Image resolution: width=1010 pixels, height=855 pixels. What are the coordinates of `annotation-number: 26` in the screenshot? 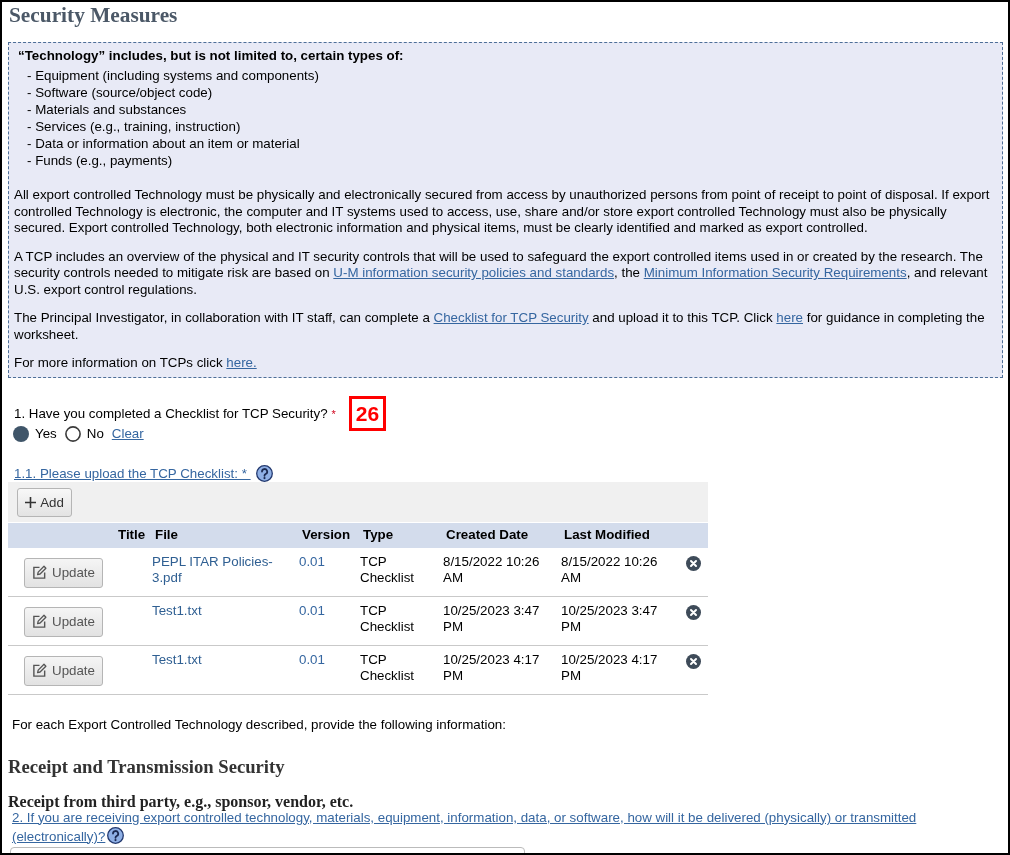 It's located at (367, 413).